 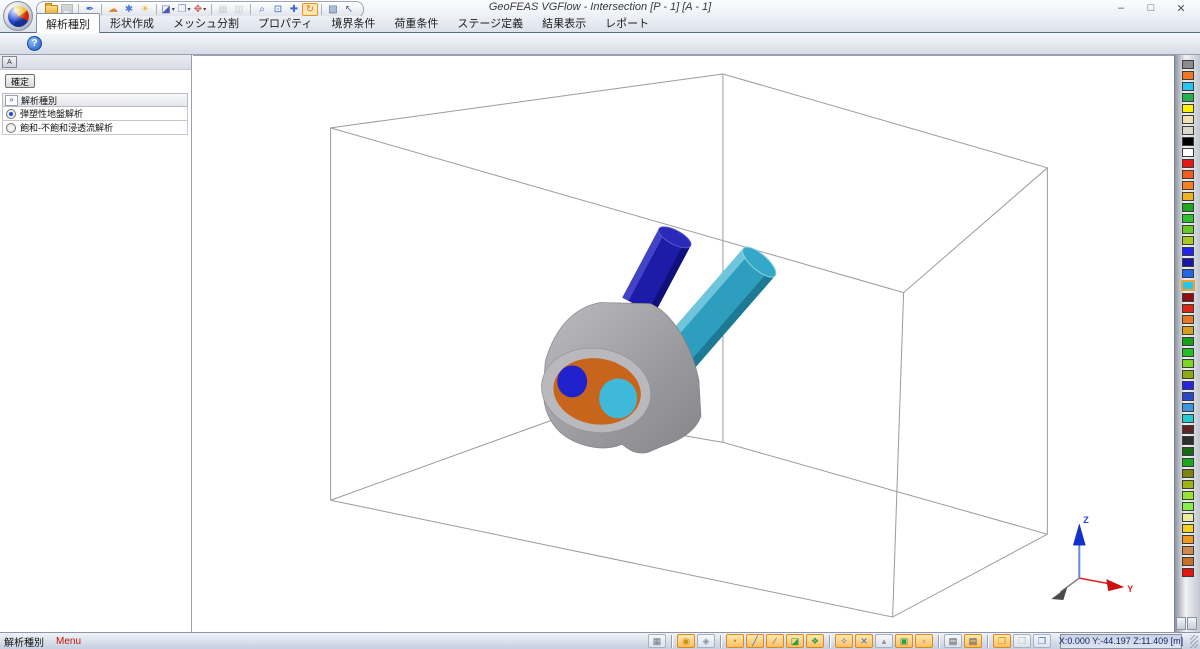 I want to click on status-menu-link: Menu, so click(x=68, y=641).